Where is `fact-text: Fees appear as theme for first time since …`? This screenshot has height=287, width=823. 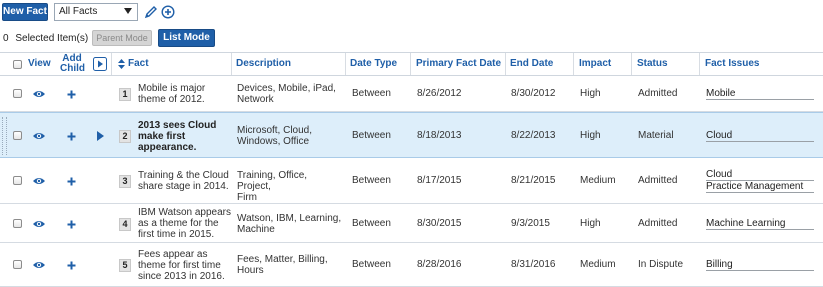 fact-text: Fees appear as theme for first time since … is located at coordinates (185, 265).